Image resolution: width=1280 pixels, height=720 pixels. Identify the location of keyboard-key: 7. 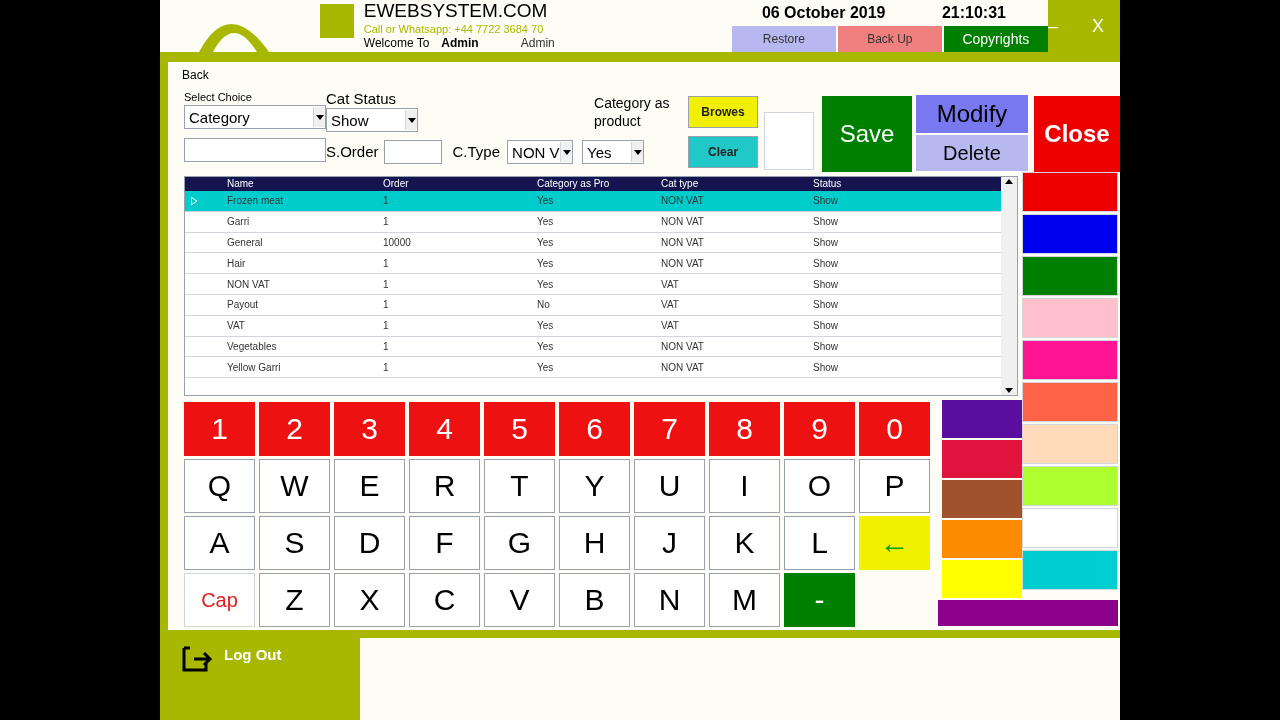
(669, 429).